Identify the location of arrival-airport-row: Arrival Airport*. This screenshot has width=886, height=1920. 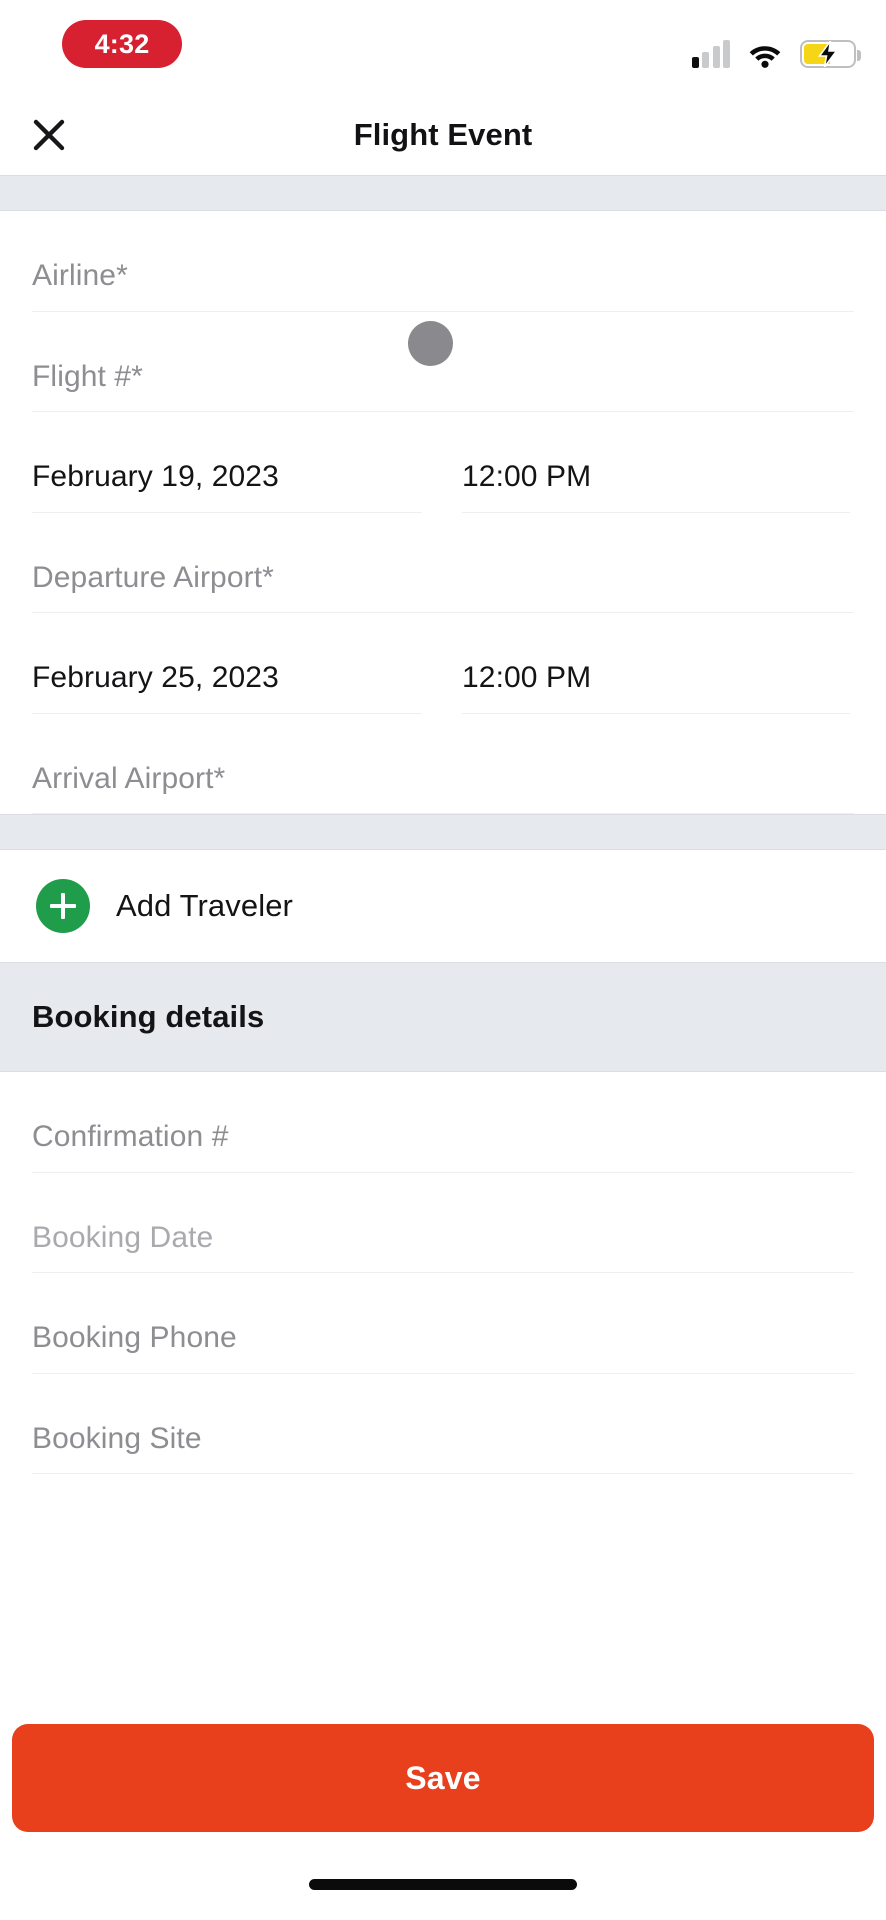
(443, 764).